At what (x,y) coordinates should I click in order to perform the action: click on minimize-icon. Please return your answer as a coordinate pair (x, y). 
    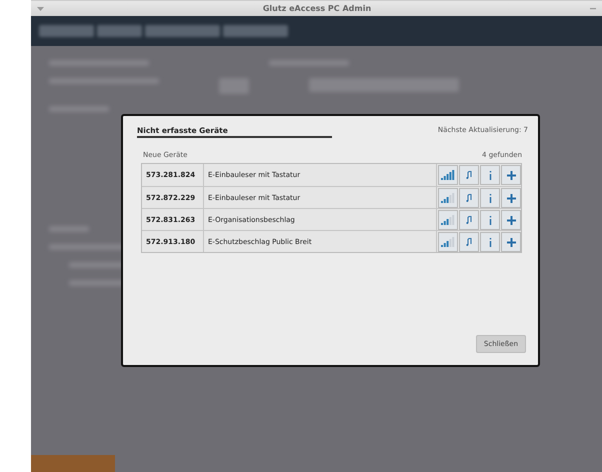
    Looking at the image, I should click on (593, 9).